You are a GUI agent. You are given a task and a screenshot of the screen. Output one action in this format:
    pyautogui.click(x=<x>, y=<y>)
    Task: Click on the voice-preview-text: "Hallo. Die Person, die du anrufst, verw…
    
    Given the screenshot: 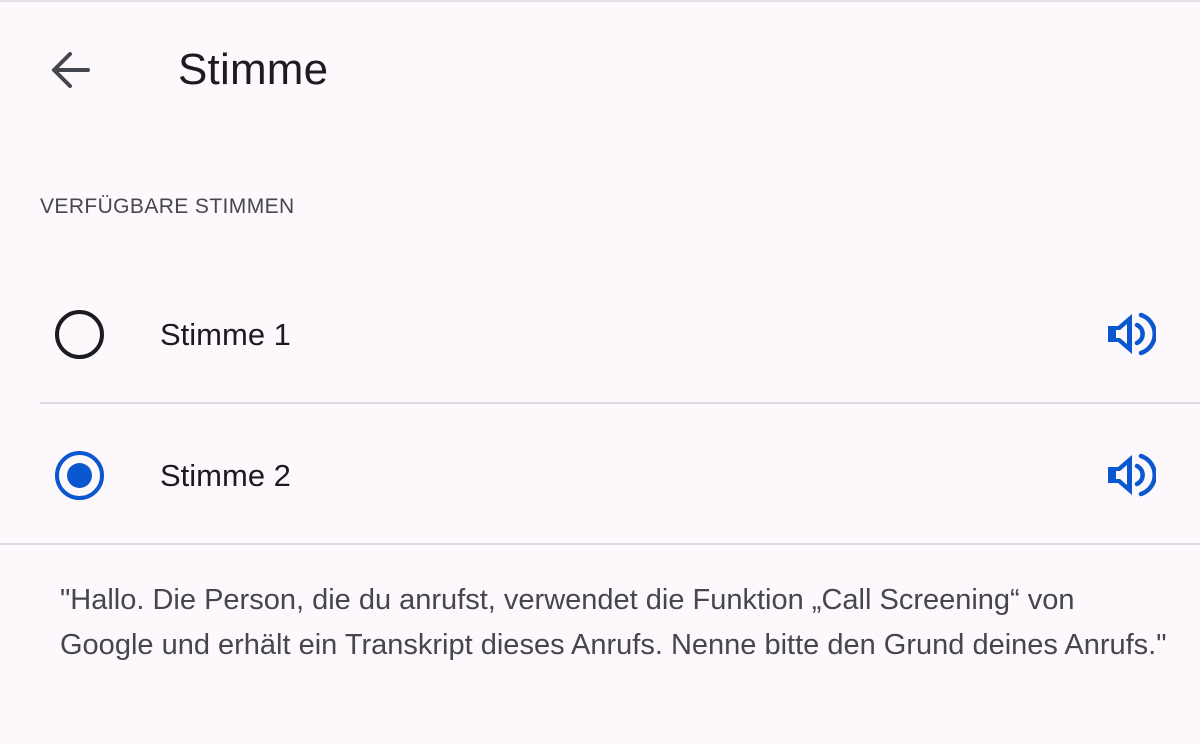 What is the action you would take?
    pyautogui.click(x=613, y=622)
    